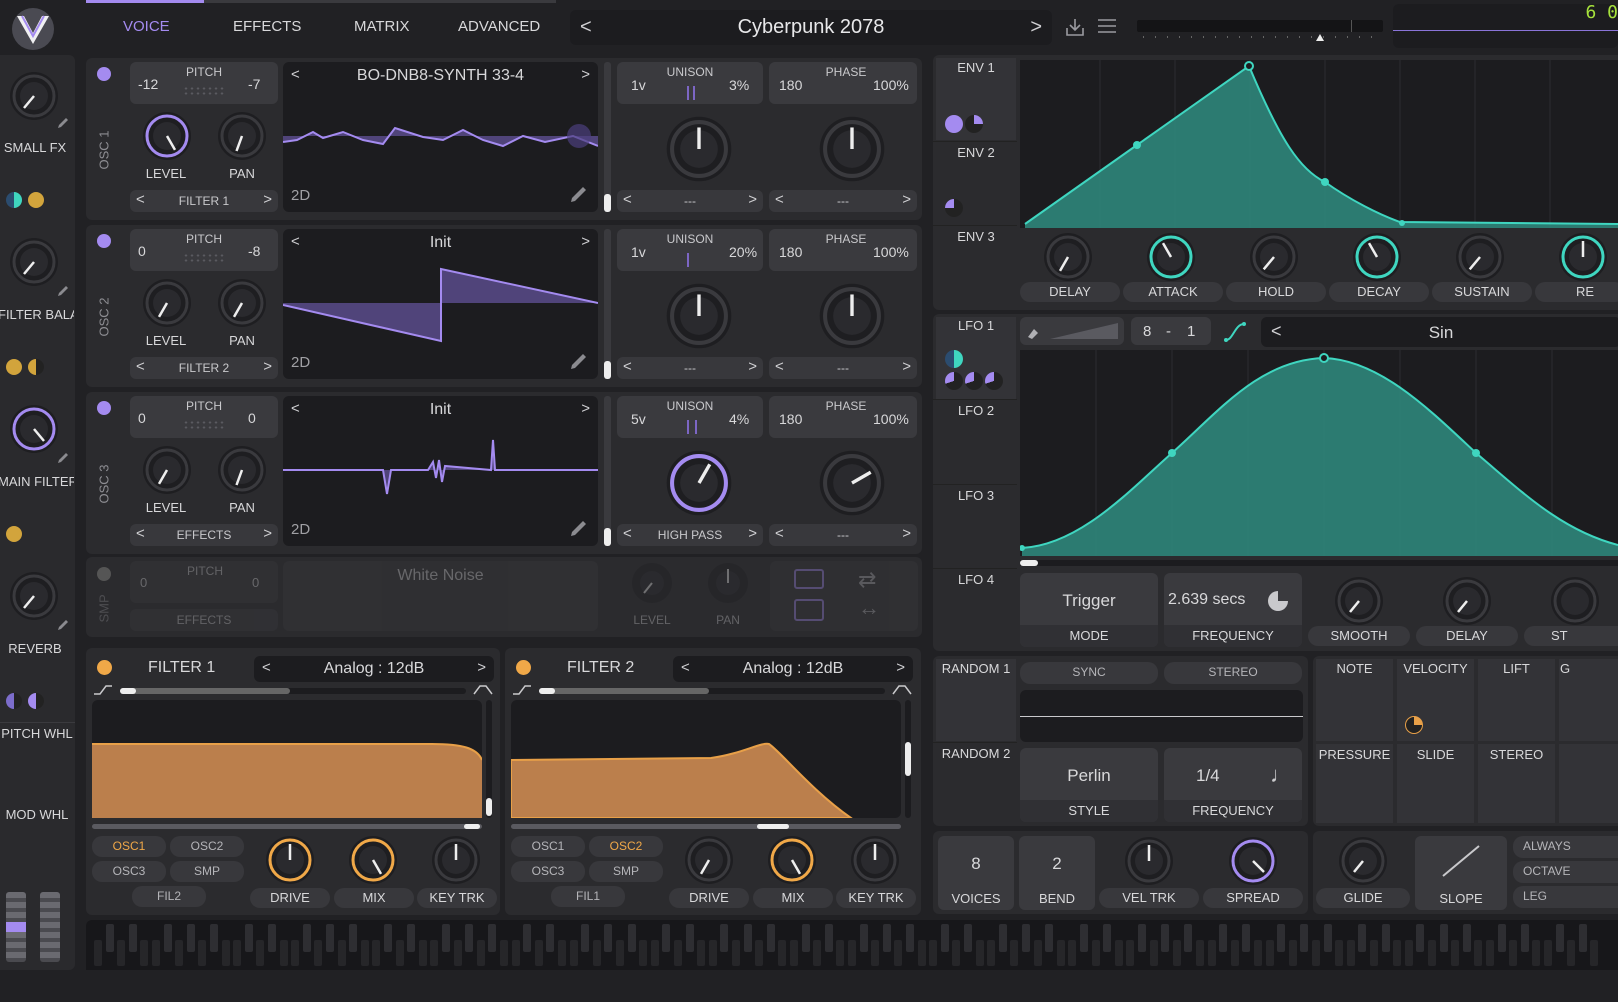 The image size is (1618, 1002). Describe the element at coordinates (1089, 673) in the screenshot. I see `random-sync-toggle: SYNC` at that location.